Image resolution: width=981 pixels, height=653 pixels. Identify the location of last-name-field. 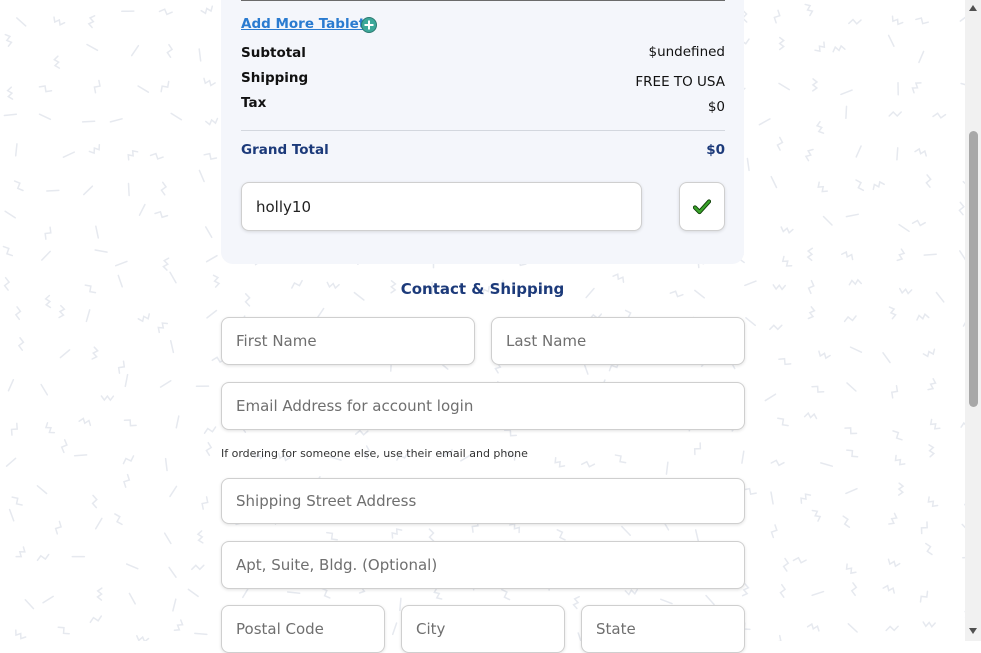
(618, 341).